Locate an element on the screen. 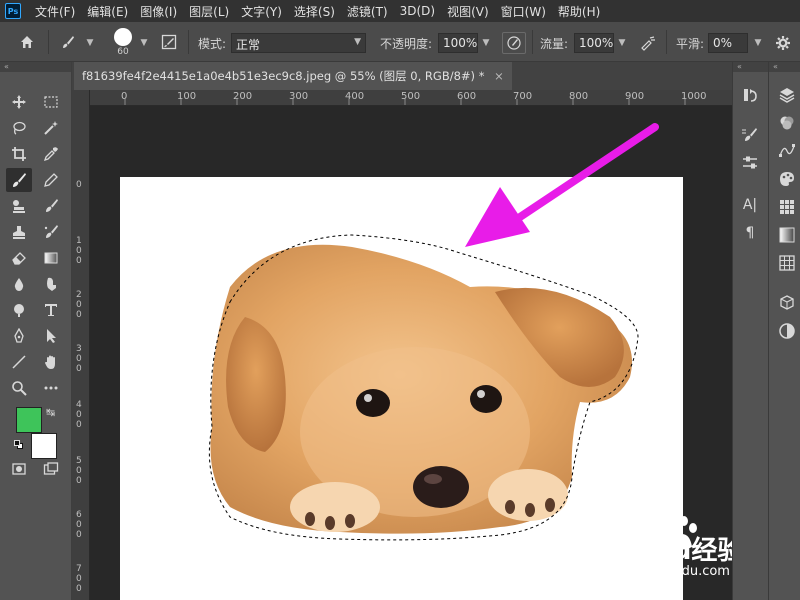 The image size is (800, 600). clone-stamp-tool-icon is located at coordinates (19, 206).